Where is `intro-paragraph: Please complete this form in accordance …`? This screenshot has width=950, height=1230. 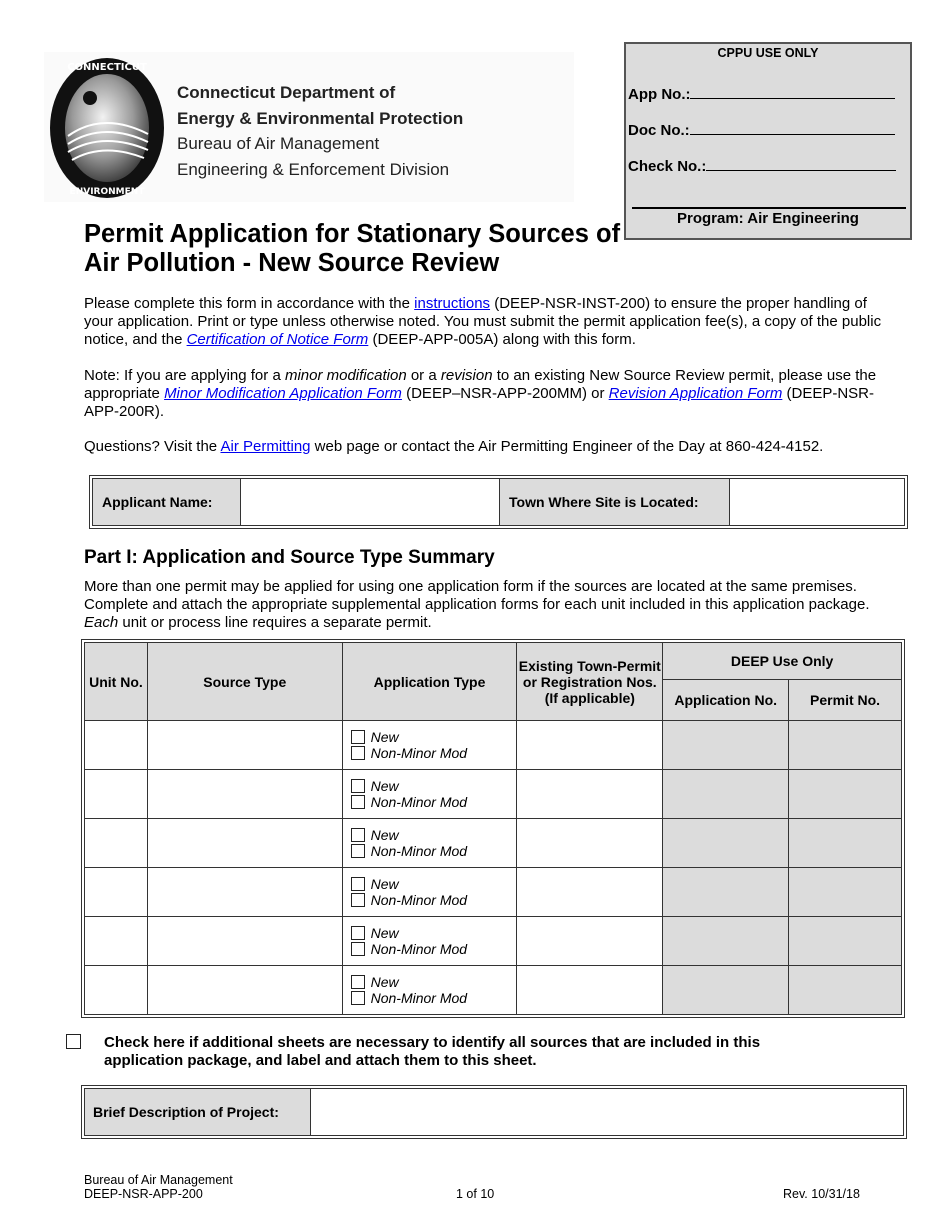
intro-paragraph: Please complete this form in accordance … is located at coordinates (483, 321).